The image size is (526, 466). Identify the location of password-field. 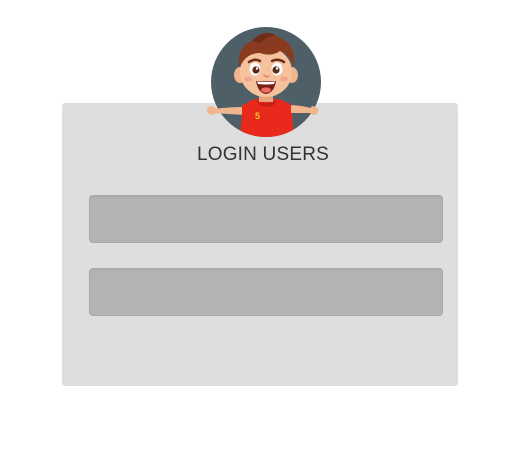
(266, 292).